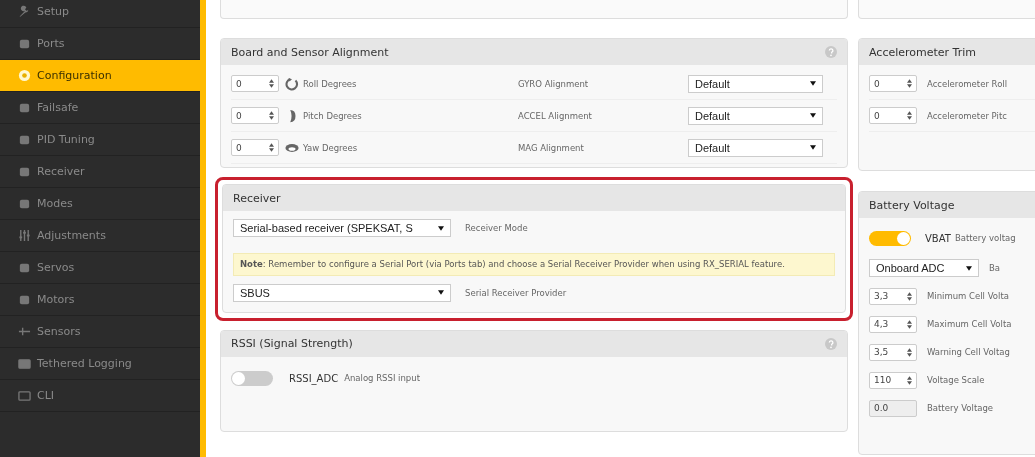 The height and width of the screenshot is (457, 1035). Describe the element at coordinates (100, 300) in the screenshot. I see `sidebar-item: Motors` at that location.